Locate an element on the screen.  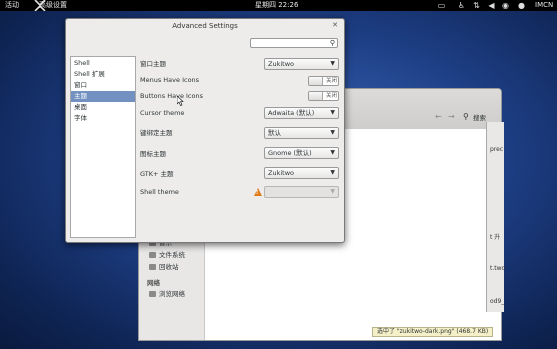
sidebar-item-filesystem: 文件系统 is located at coordinates (167, 255).